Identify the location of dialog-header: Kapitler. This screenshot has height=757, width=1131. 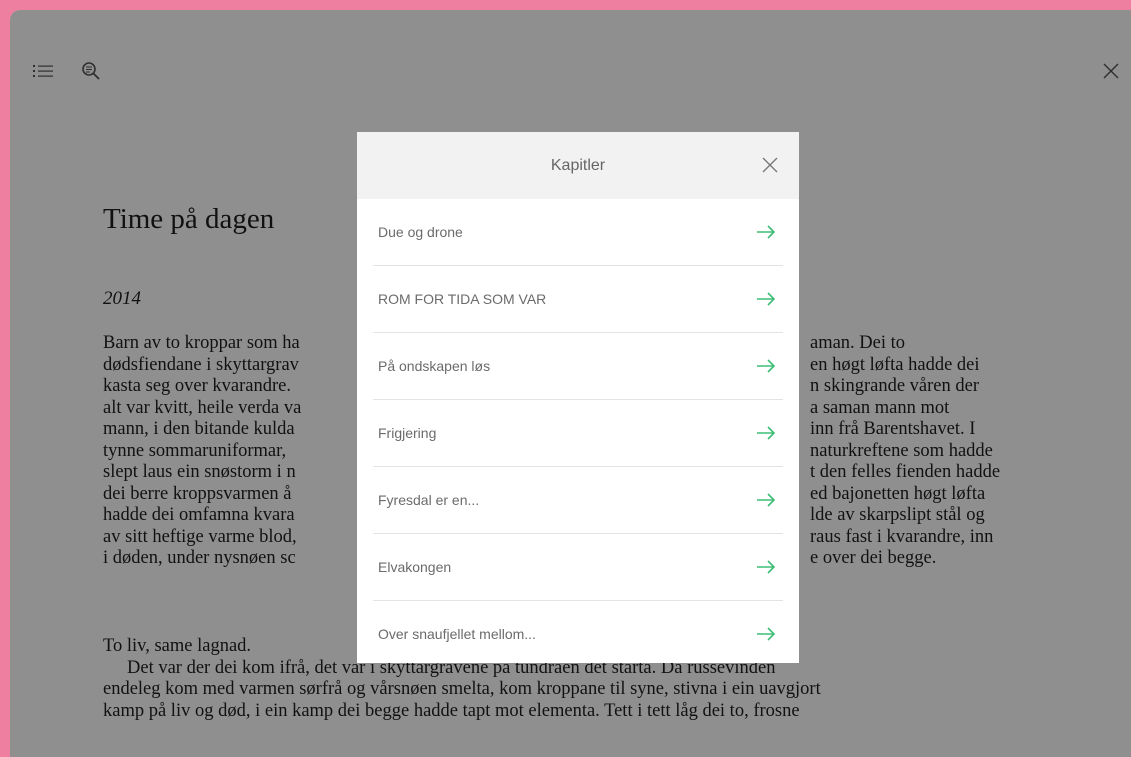
(578, 165).